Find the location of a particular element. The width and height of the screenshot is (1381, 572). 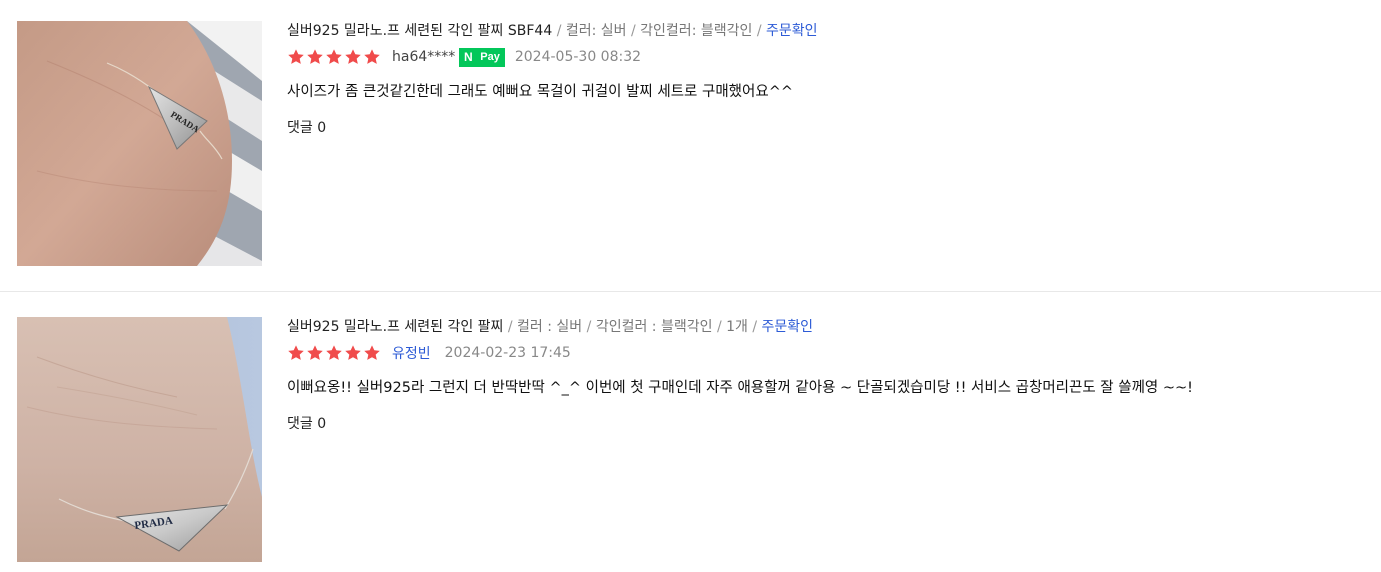

product-name: 실버925 밀라노.프 세련된 각인 팔찌 is located at coordinates (395, 327).